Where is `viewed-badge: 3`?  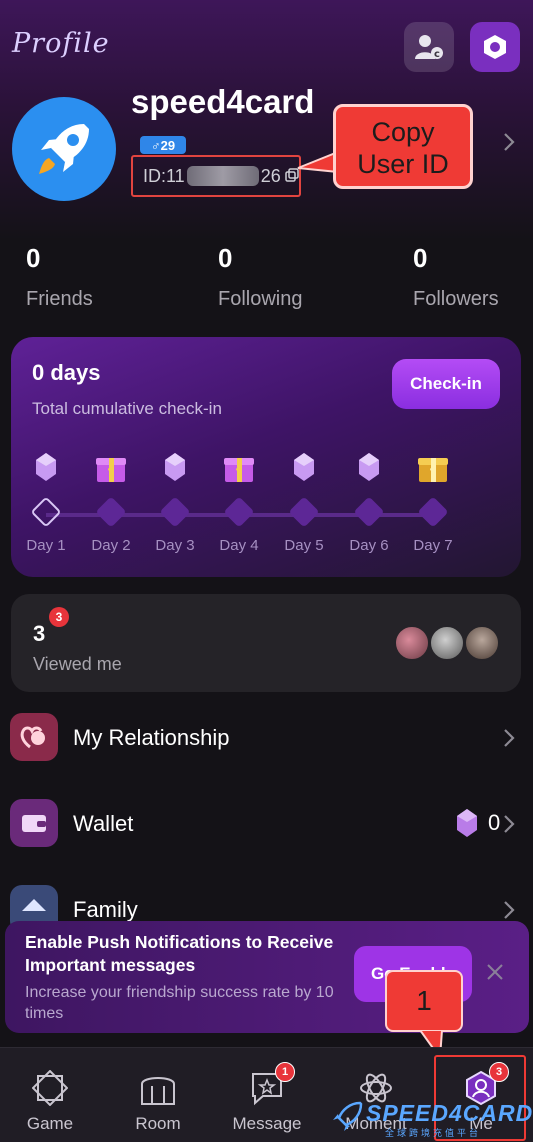 viewed-badge: 3 is located at coordinates (59, 617).